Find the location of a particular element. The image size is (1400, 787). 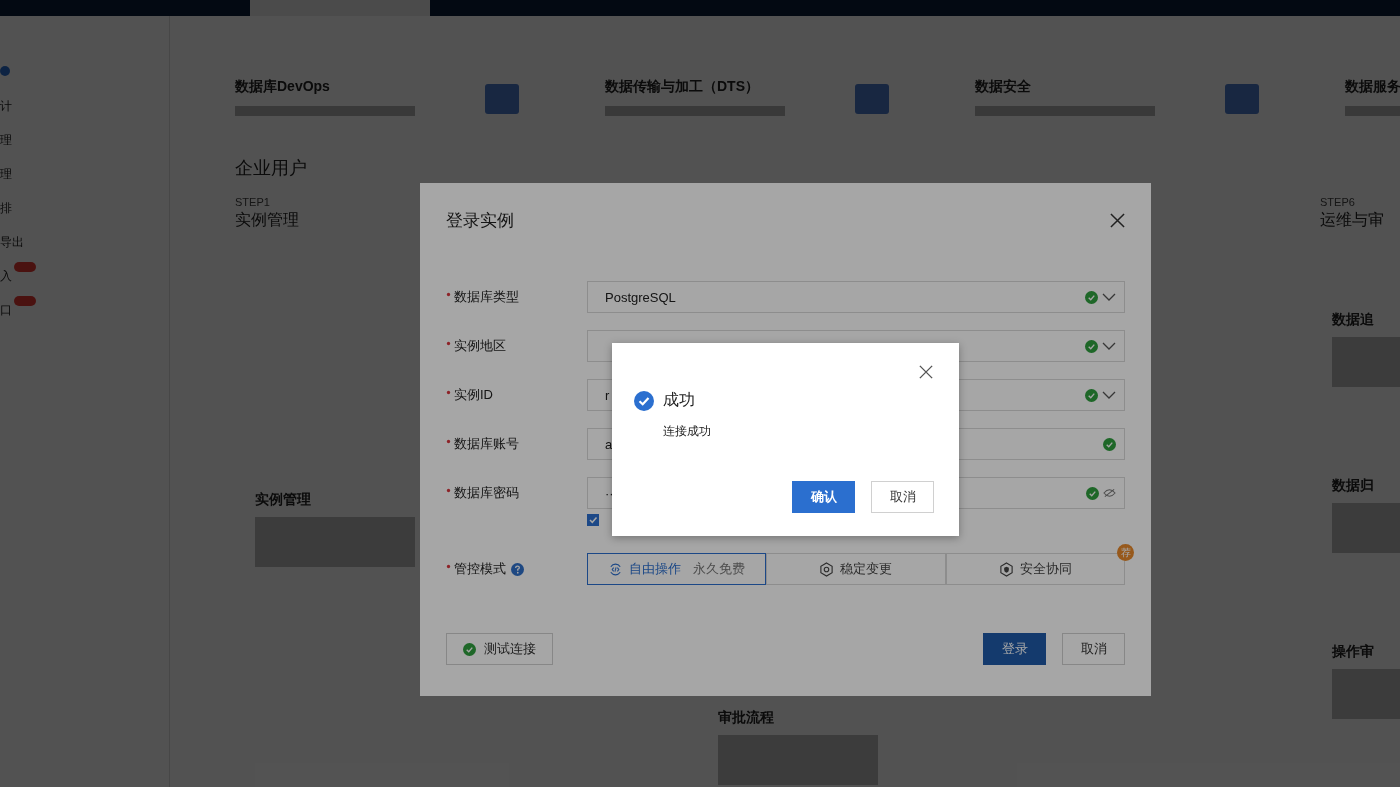

mode-option: 自由操作 永久免费 is located at coordinates (677, 569).